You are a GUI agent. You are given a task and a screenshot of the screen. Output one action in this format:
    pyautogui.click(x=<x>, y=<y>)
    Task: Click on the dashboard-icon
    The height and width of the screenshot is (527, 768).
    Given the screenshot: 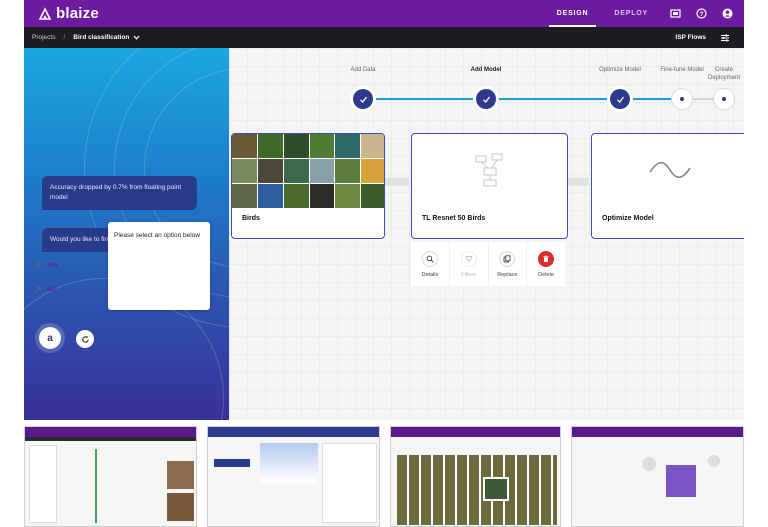 What is the action you would take?
    pyautogui.click(x=675, y=14)
    